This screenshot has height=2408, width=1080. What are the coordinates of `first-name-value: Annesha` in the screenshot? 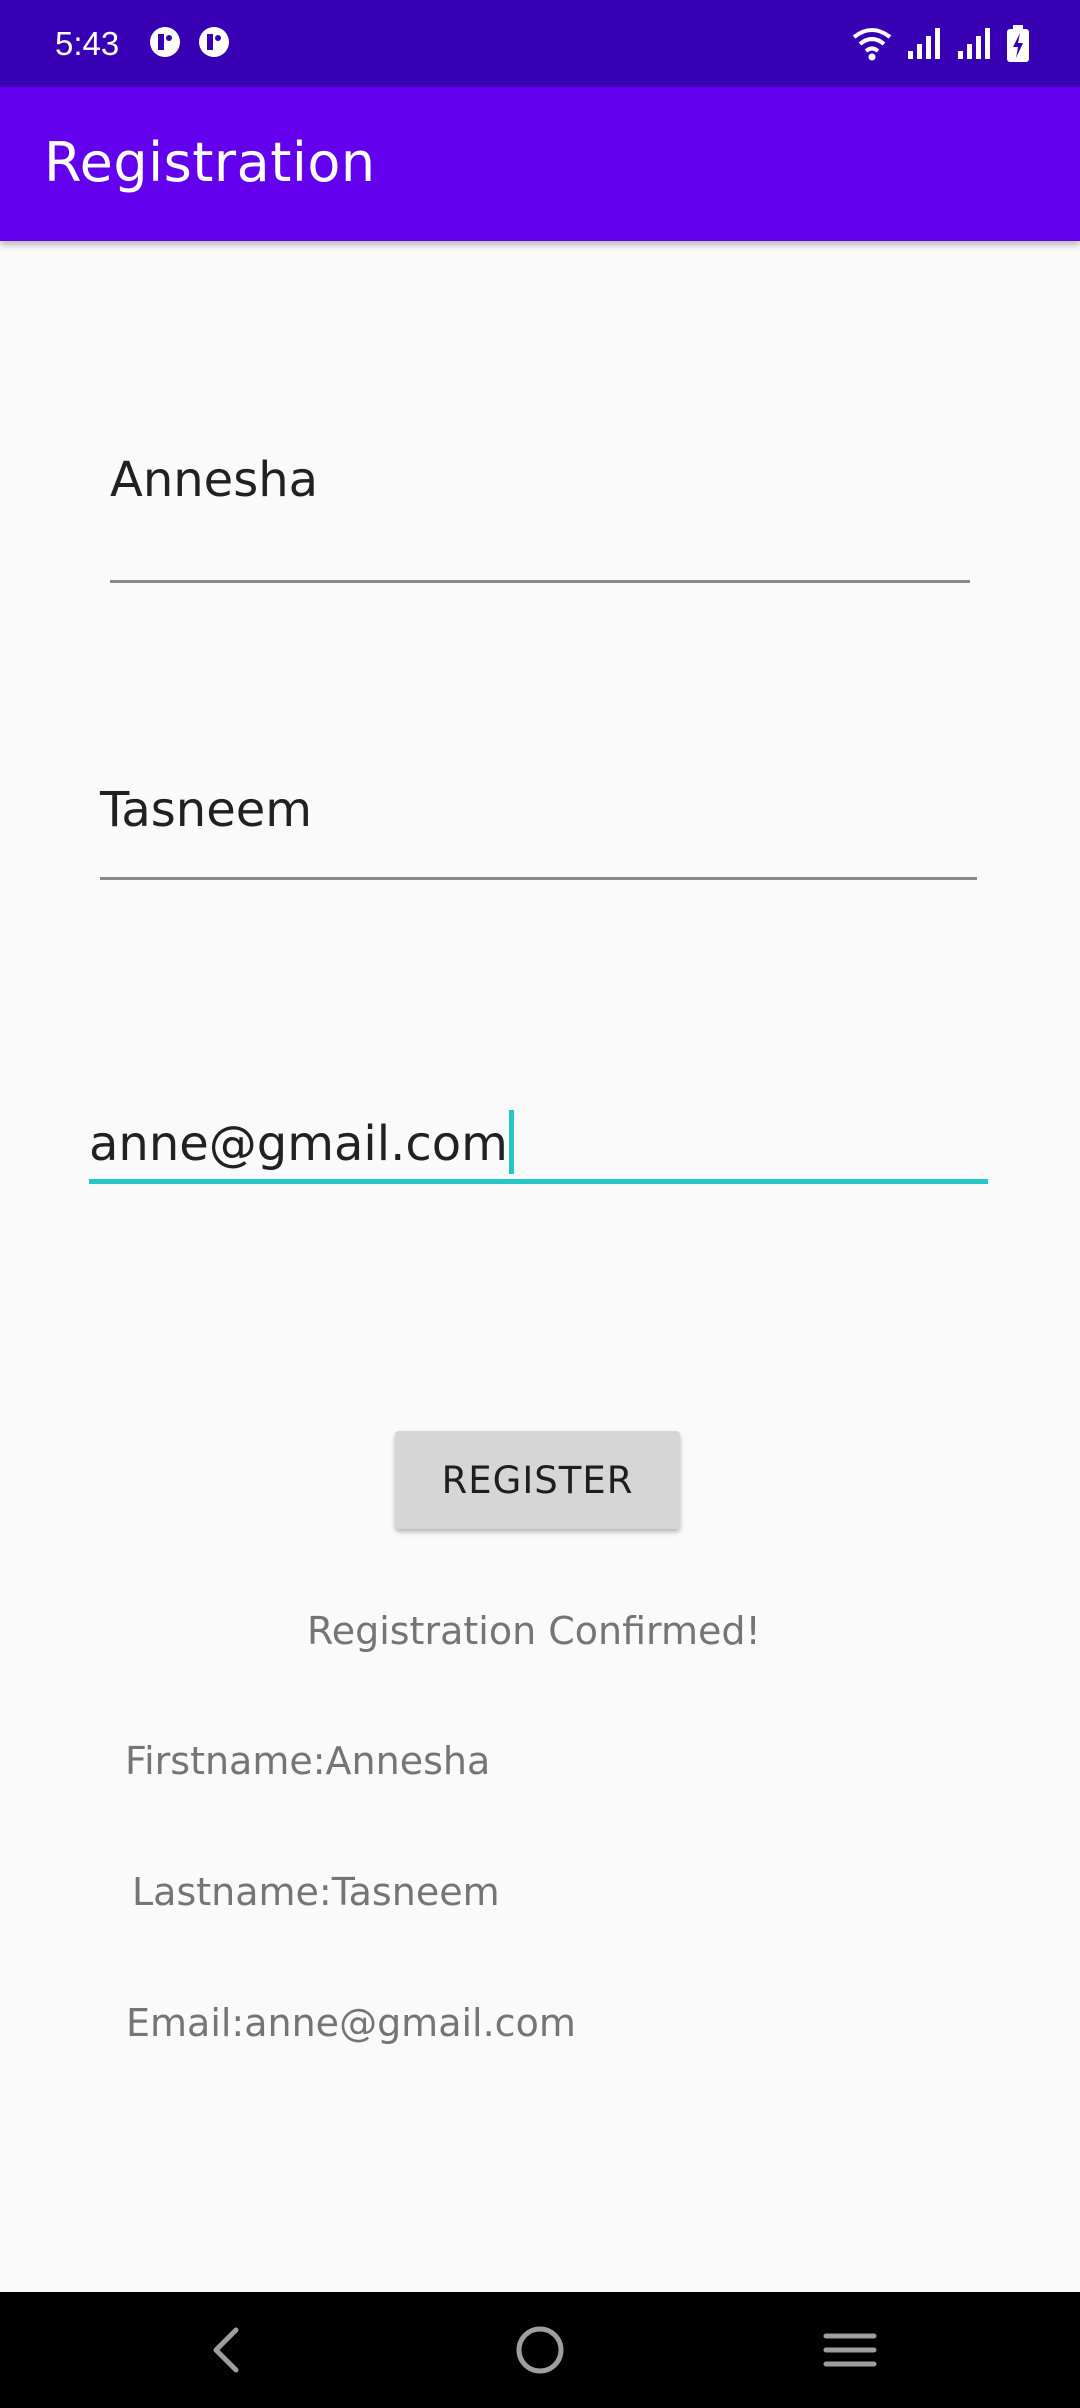 It's located at (214, 480).